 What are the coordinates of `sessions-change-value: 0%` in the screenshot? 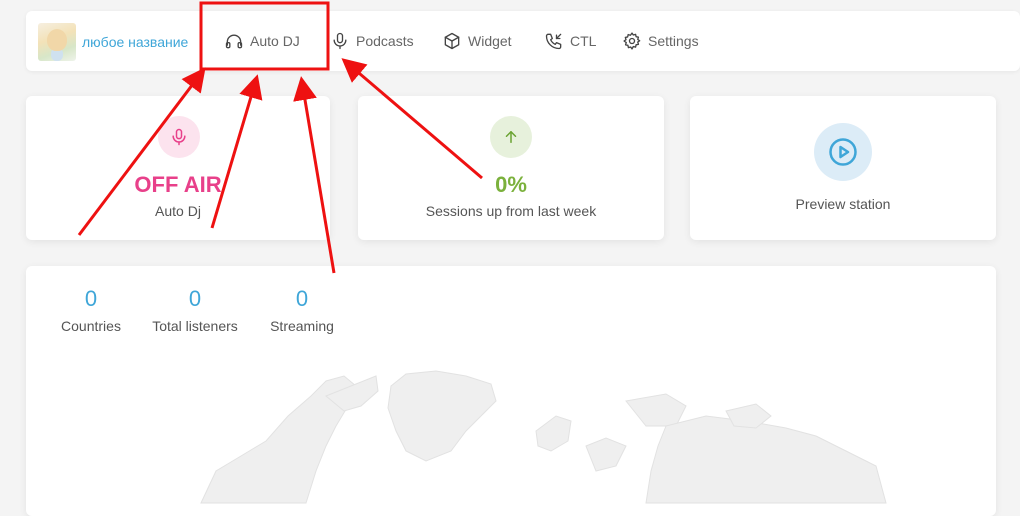 It's located at (511, 184).